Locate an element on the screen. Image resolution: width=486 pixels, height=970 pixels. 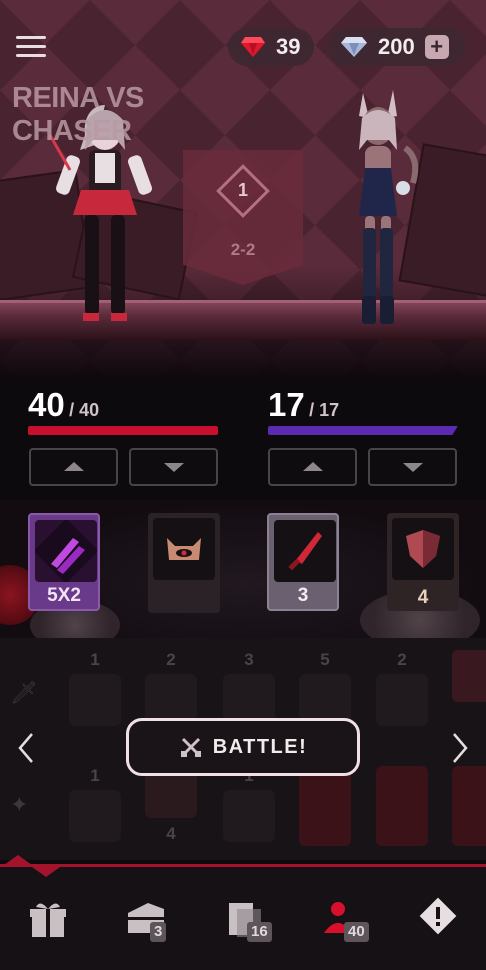
gem-counter: 200 + is located at coordinates (397, 47).